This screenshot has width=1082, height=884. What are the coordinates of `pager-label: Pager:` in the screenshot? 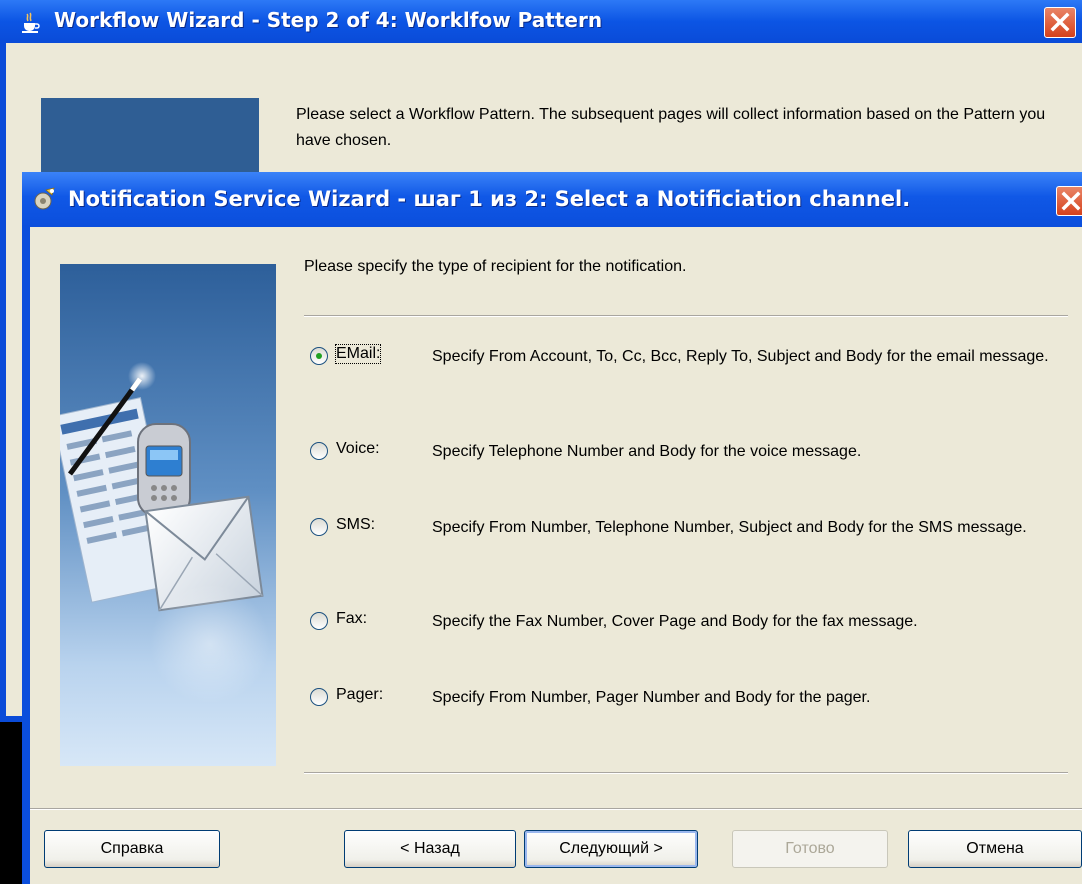 It's located at (359, 695).